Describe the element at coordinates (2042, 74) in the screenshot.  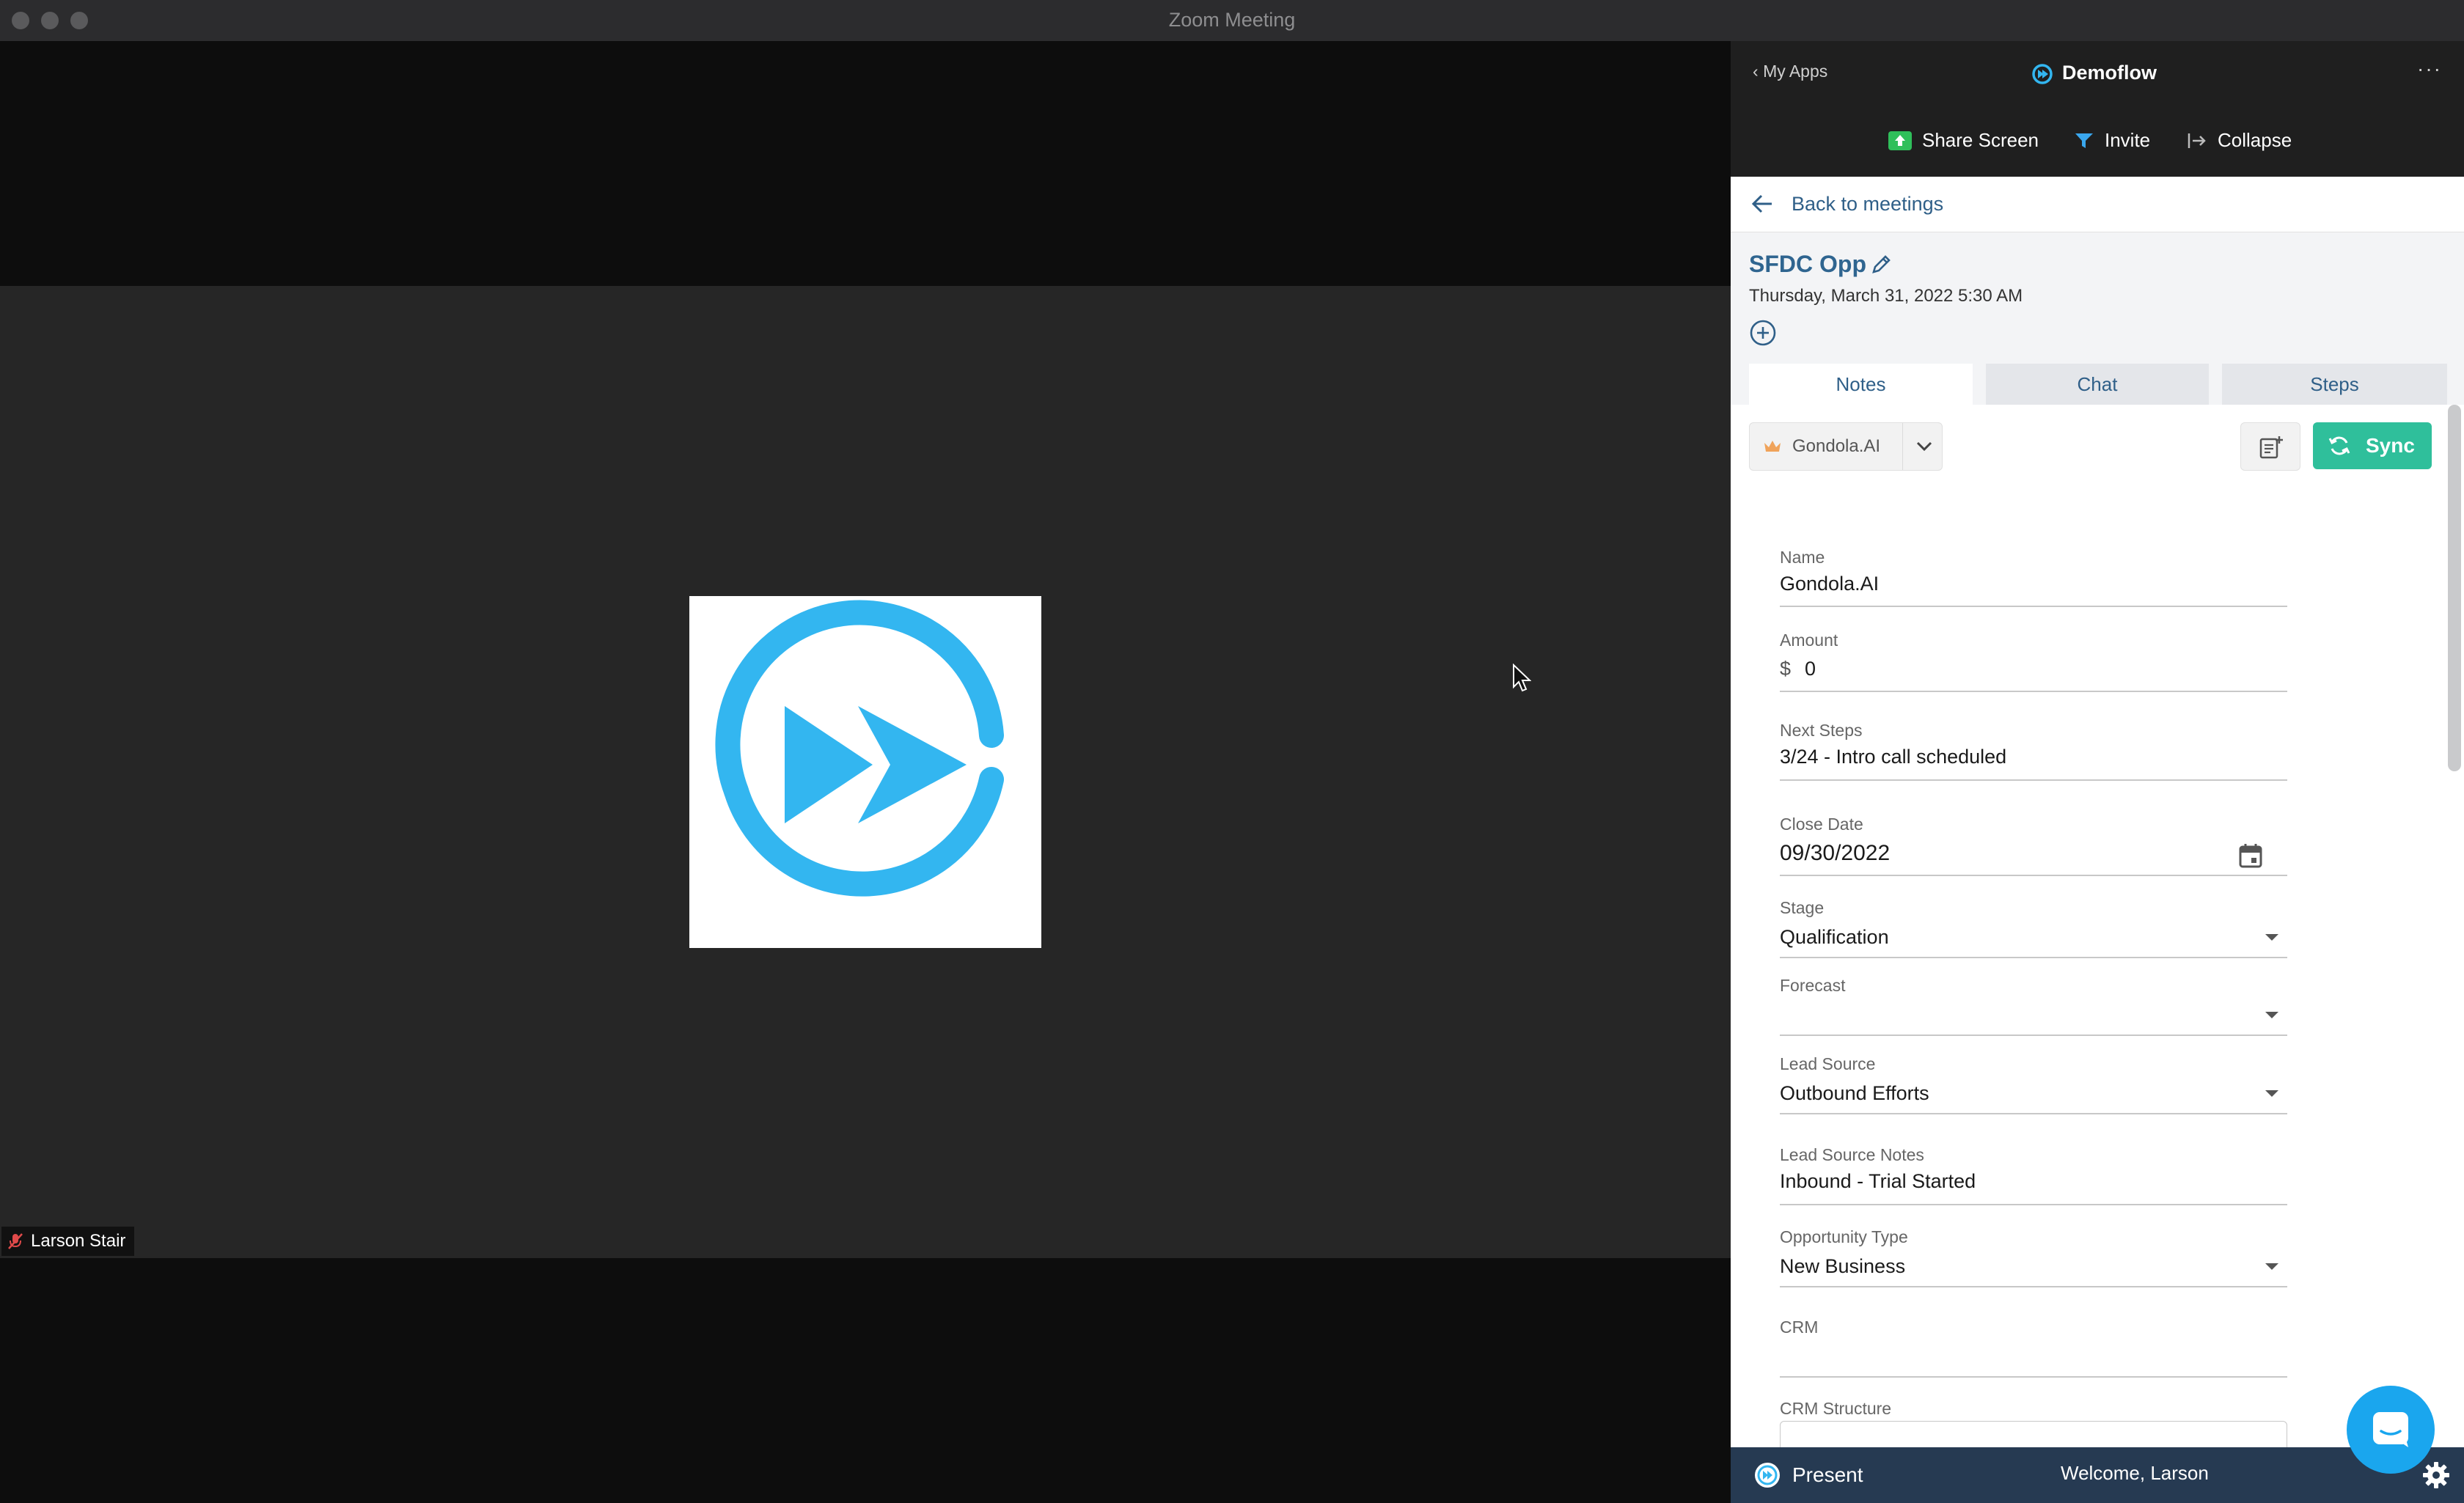
I see `demoflow-small-logo-icon` at that location.